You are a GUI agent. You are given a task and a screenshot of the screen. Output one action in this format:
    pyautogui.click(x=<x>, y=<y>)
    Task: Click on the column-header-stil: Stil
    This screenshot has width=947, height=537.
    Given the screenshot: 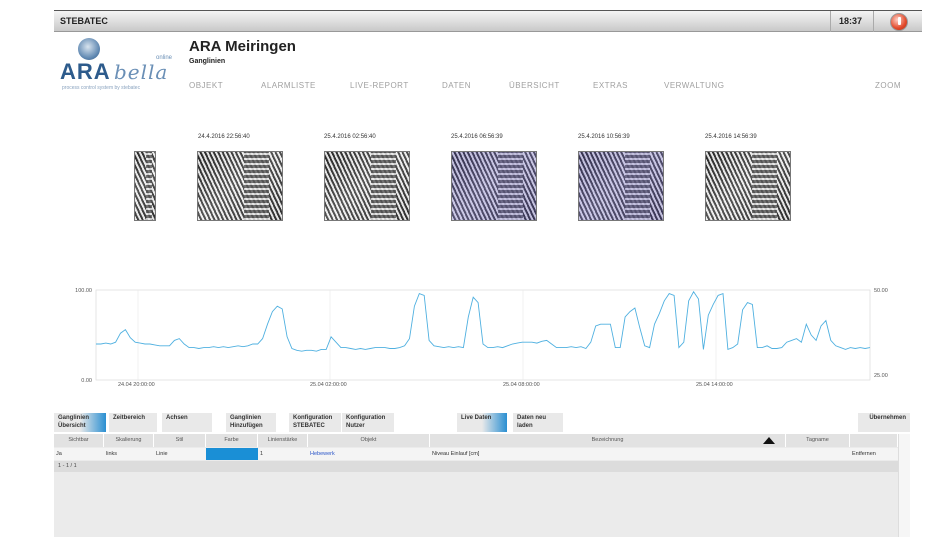 What is the action you would take?
    pyautogui.click(x=180, y=440)
    